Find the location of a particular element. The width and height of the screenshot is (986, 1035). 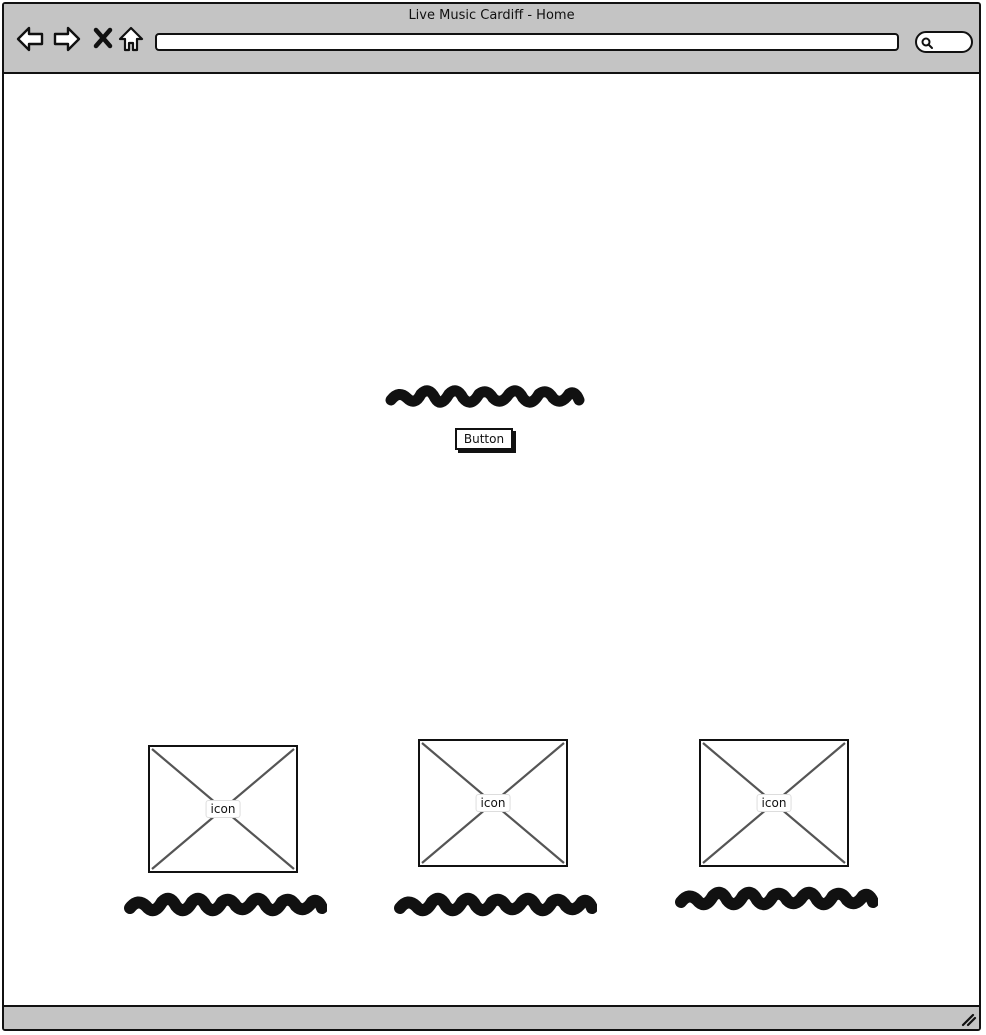

close-icon is located at coordinates (103, 39).